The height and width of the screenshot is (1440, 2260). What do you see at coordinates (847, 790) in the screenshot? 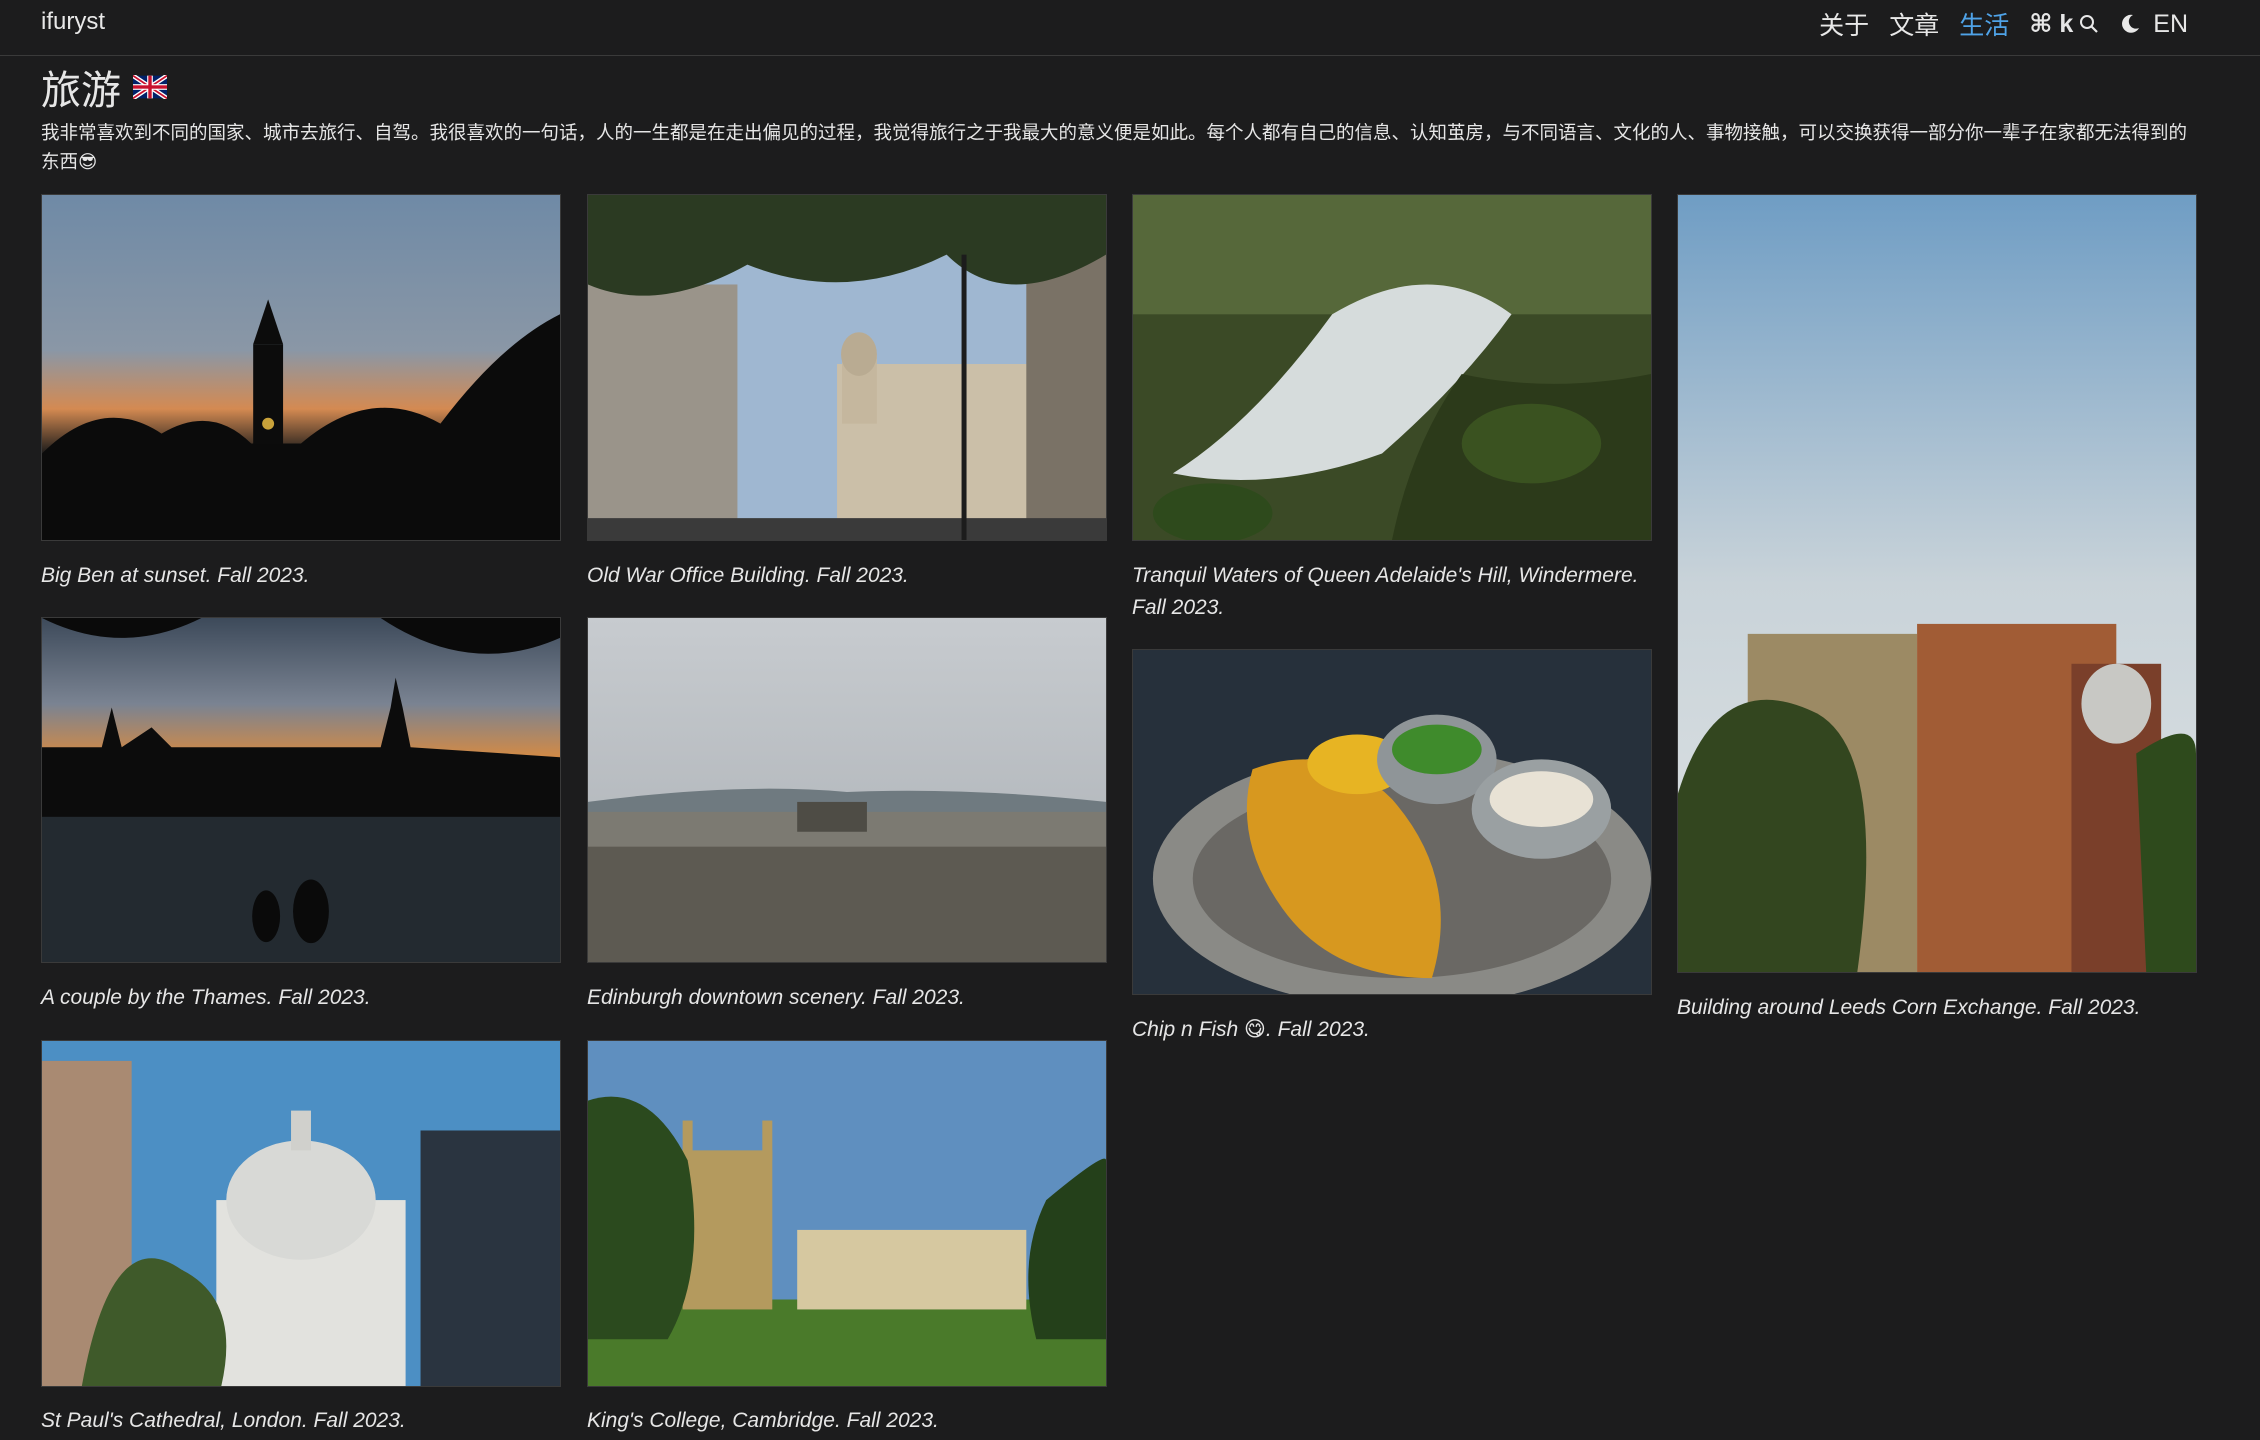
I see `photo-edinburgh` at bounding box center [847, 790].